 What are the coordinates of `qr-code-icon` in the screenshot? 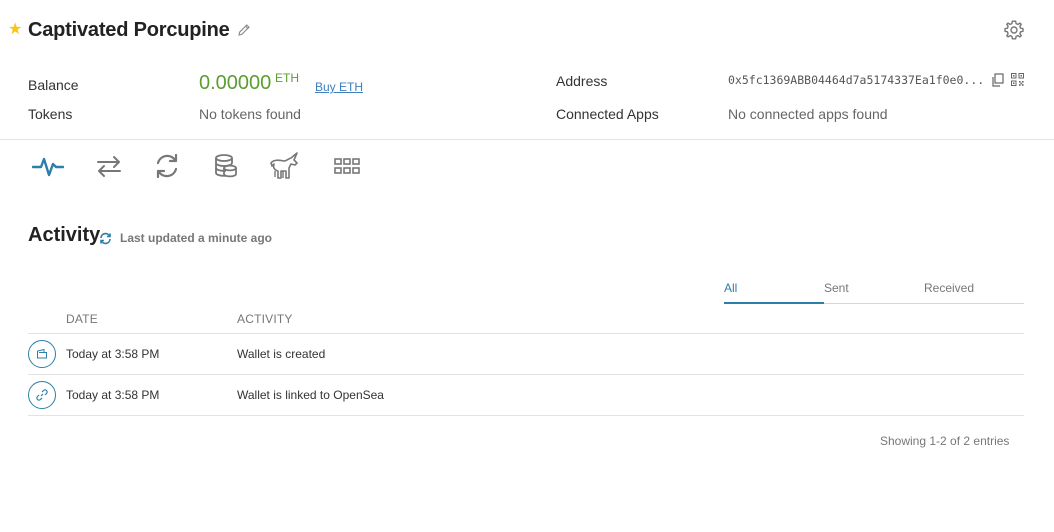 It's located at (1017, 79).